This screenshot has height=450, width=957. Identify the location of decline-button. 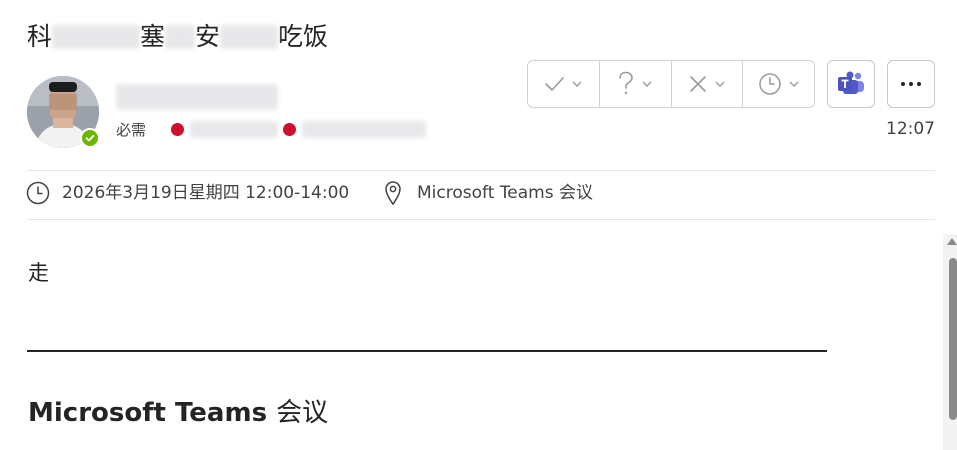
(708, 84).